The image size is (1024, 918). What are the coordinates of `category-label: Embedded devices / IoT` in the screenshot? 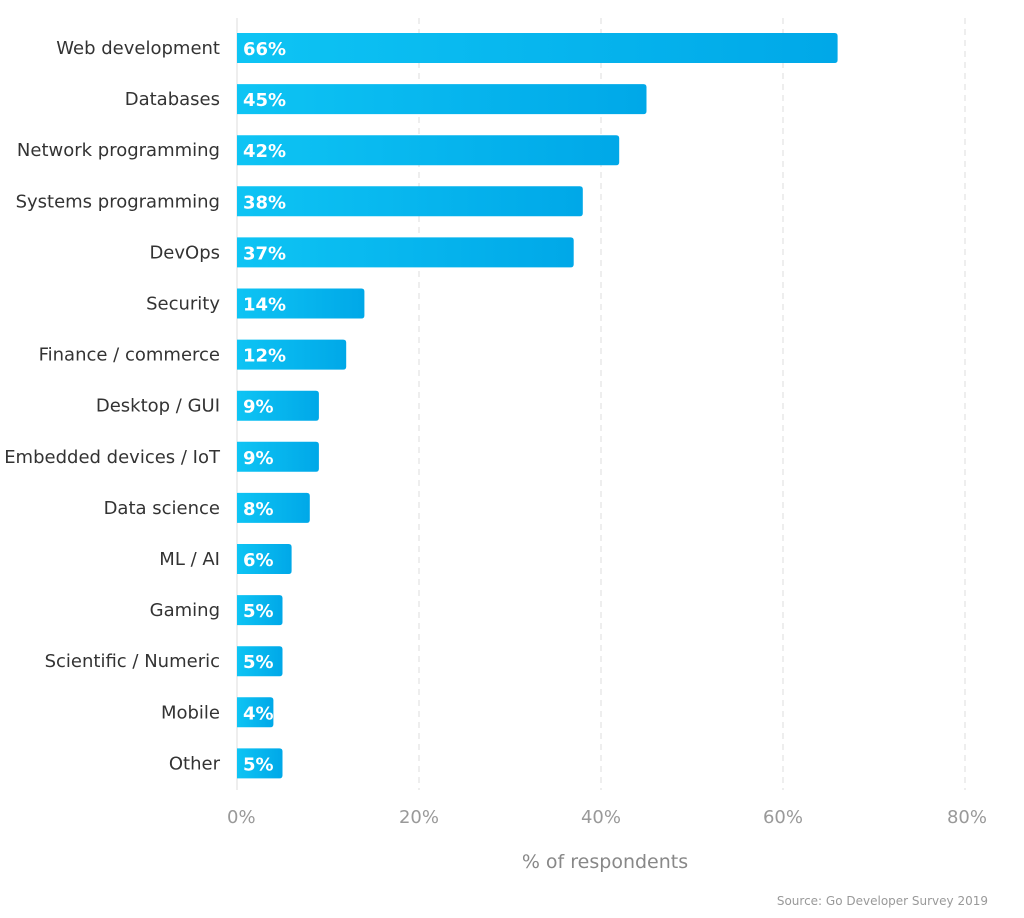 It's located at (112, 457).